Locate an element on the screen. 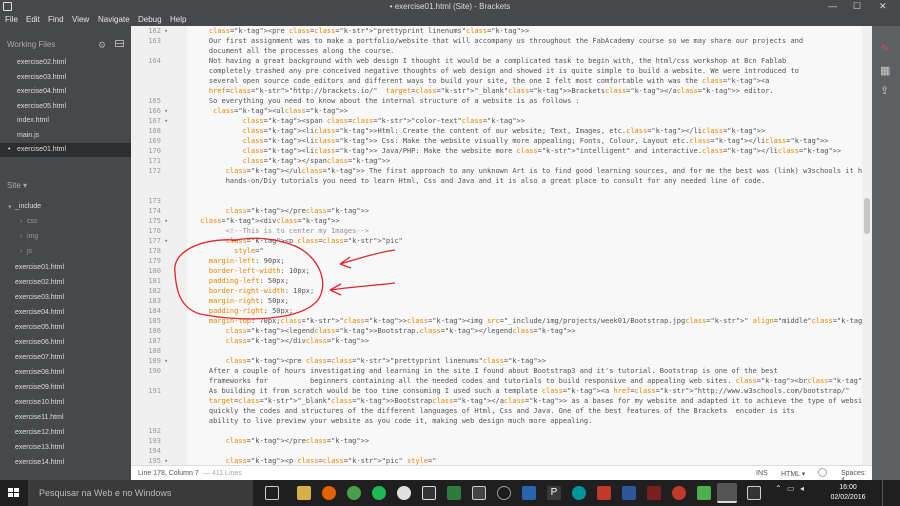  vertical-scrollbar is located at coordinates (867, 245).